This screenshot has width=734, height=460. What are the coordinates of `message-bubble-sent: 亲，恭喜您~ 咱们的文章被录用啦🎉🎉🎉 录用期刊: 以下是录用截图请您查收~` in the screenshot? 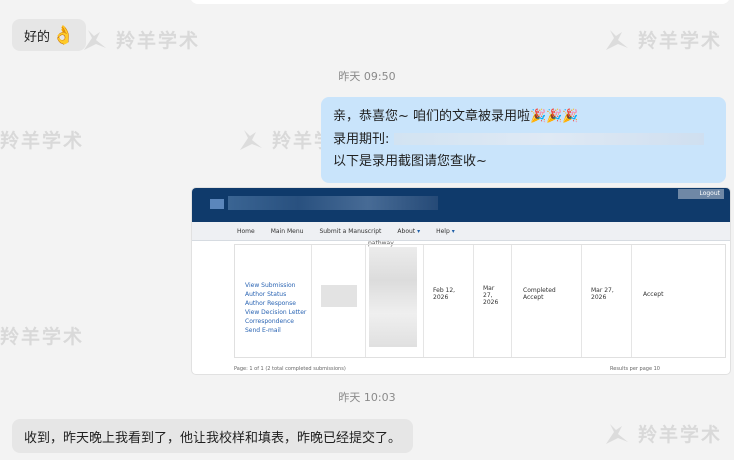 It's located at (523, 140).